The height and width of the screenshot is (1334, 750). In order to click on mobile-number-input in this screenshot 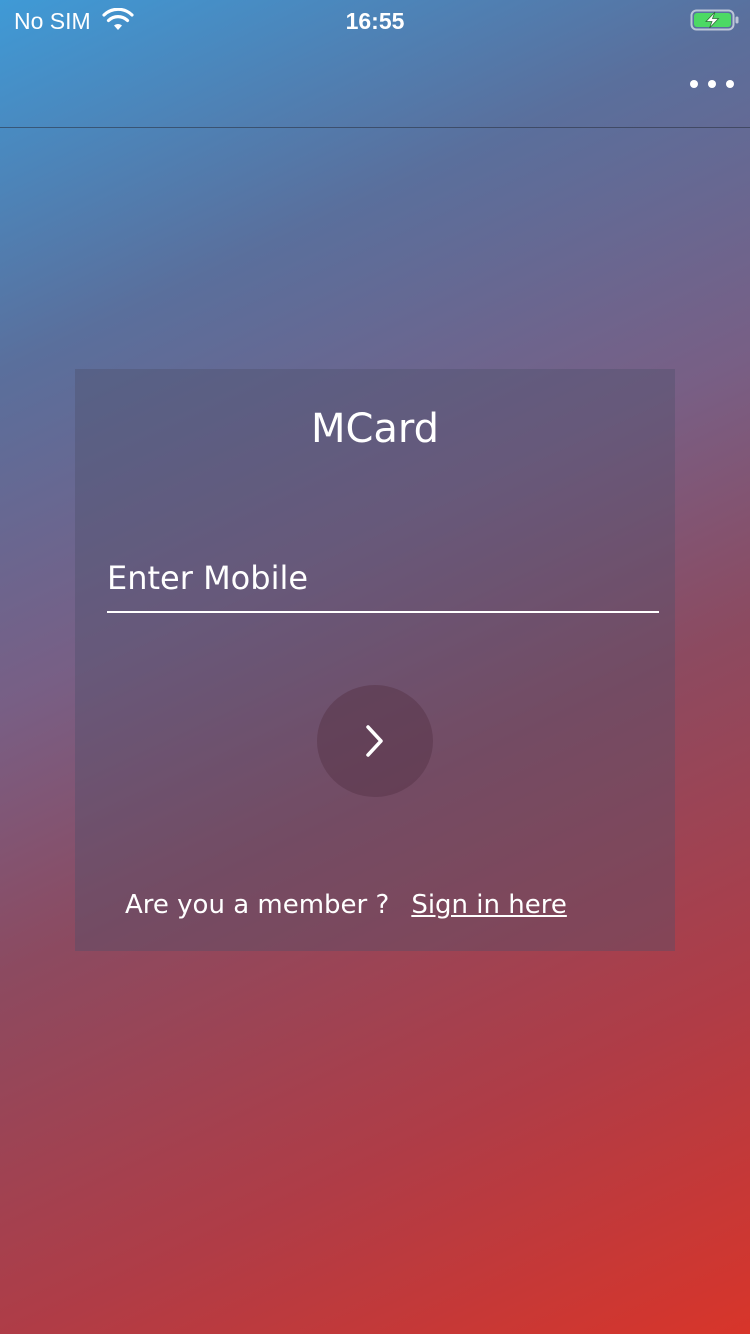, I will do `click(383, 579)`.